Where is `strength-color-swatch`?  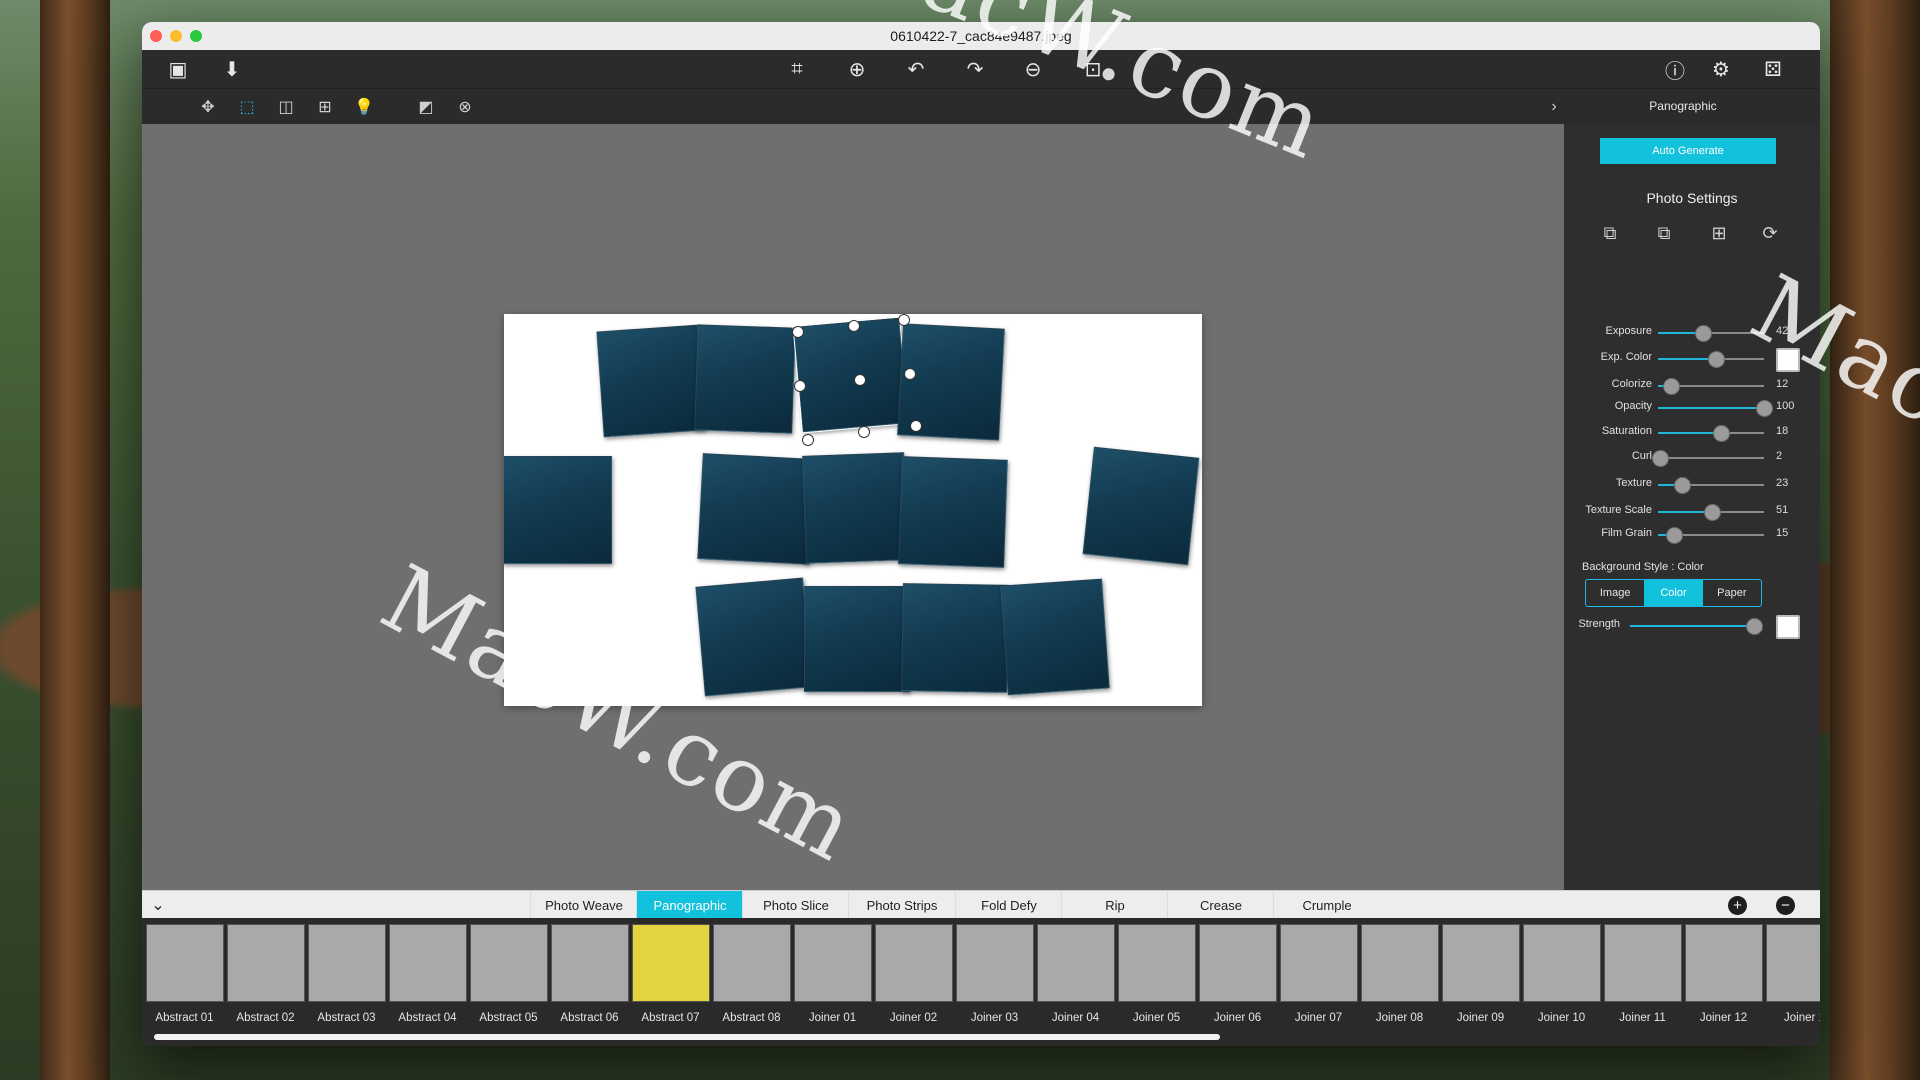 strength-color-swatch is located at coordinates (1788, 627).